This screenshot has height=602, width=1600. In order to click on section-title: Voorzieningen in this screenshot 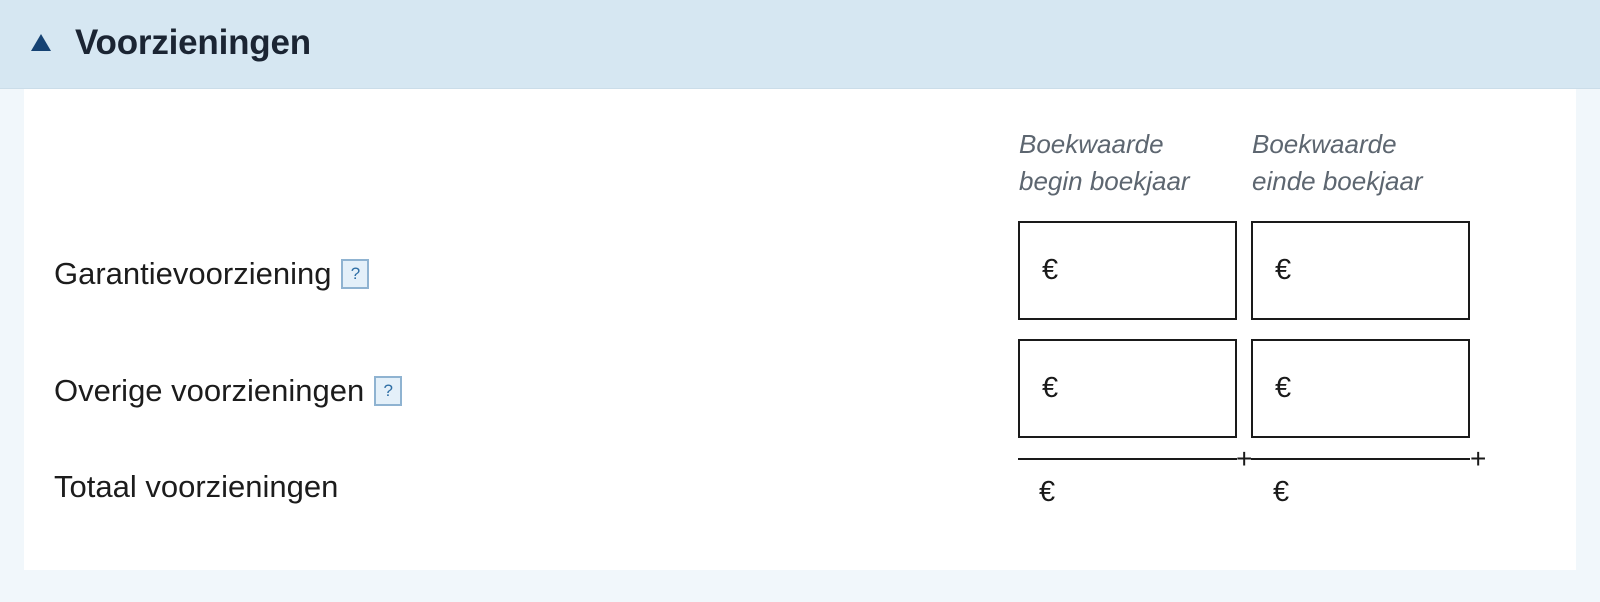, I will do `click(193, 42)`.